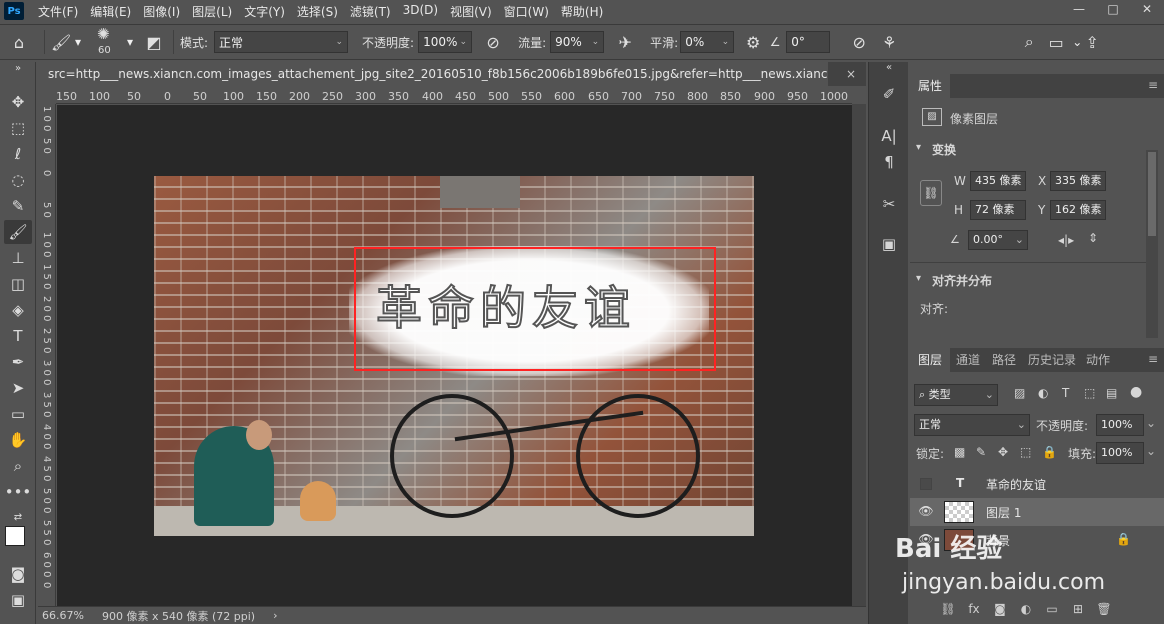 The width and height of the screenshot is (1164, 624). Describe the element at coordinates (18, 284) in the screenshot. I see `eraser-tool-icon: ◫` at that location.